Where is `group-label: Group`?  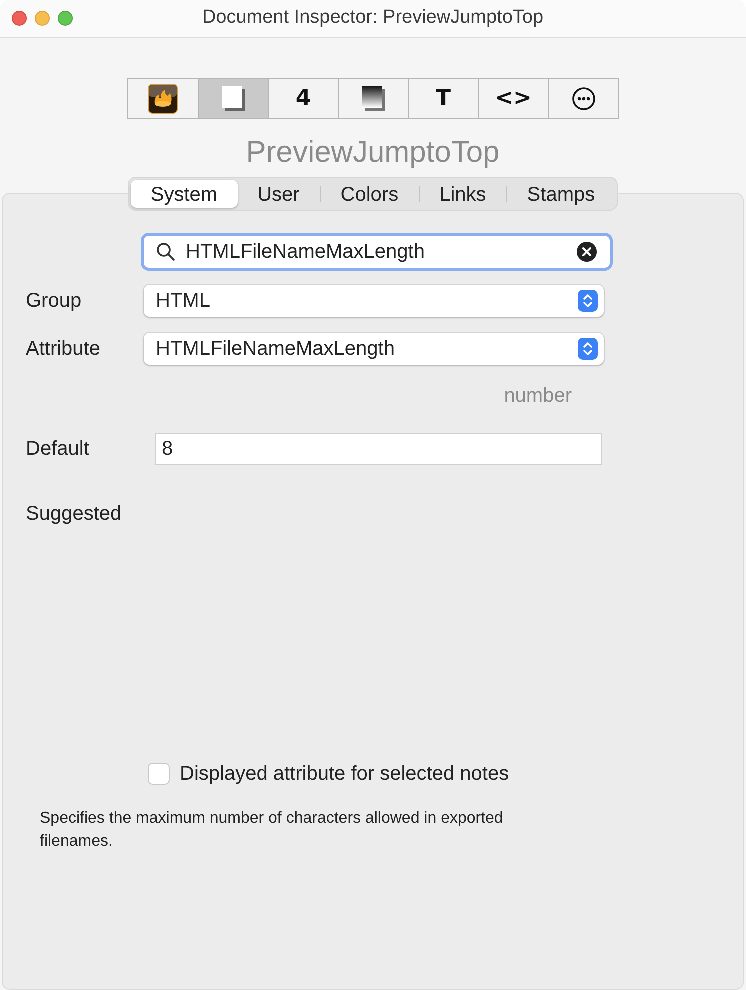 group-label: Group is located at coordinates (54, 301).